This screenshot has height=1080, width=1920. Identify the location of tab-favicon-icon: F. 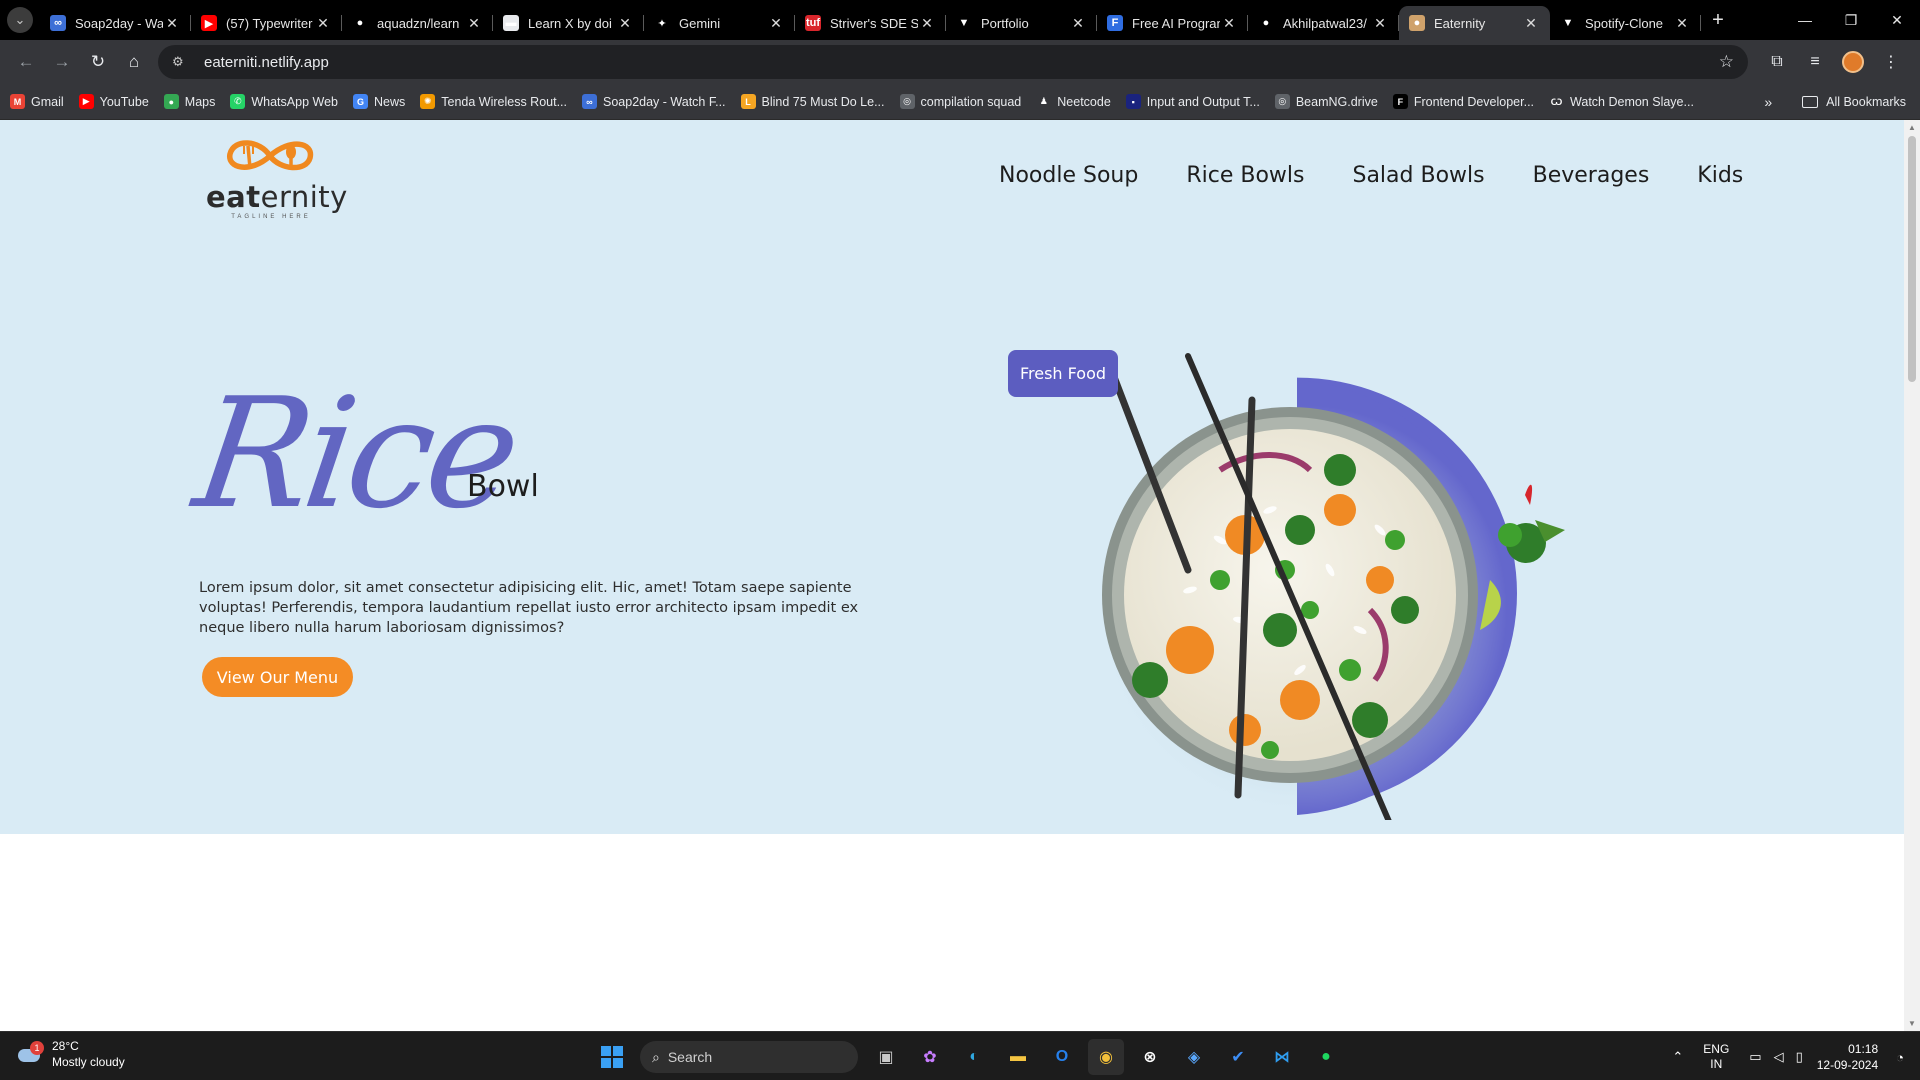
(1115, 23).